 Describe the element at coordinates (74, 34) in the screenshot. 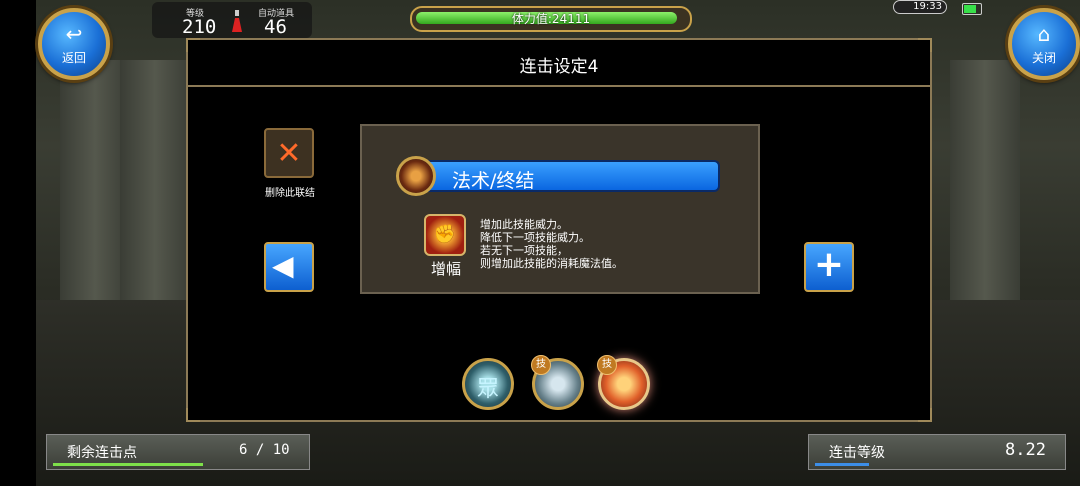

I see `return-arrow-icon: ↩` at that location.